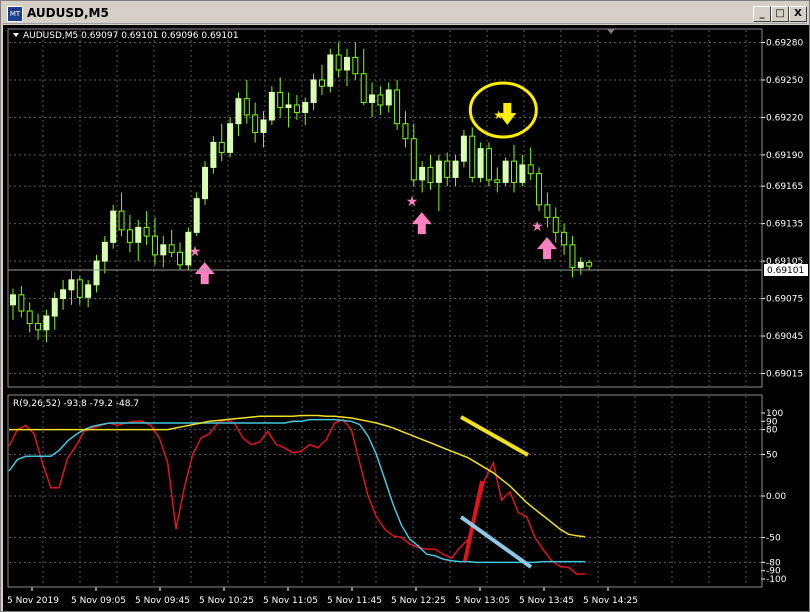  I want to click on time-axis-label: 5 Nov 09:45, so click(162, 601).